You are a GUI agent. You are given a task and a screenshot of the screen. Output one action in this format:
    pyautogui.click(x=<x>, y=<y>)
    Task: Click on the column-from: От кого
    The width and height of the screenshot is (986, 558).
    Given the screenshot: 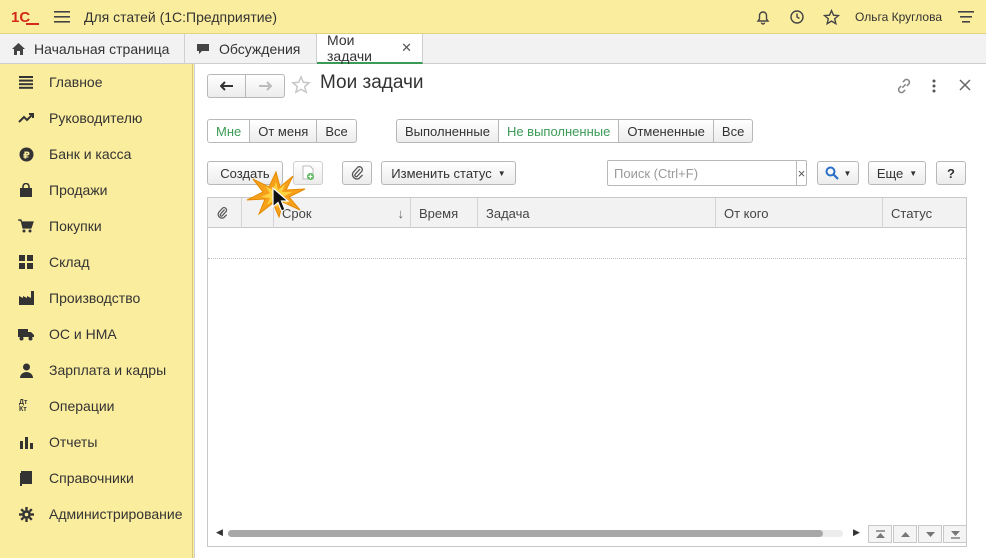 What is the action you would take?
    pyautogui.click(x=799, y=213)
    